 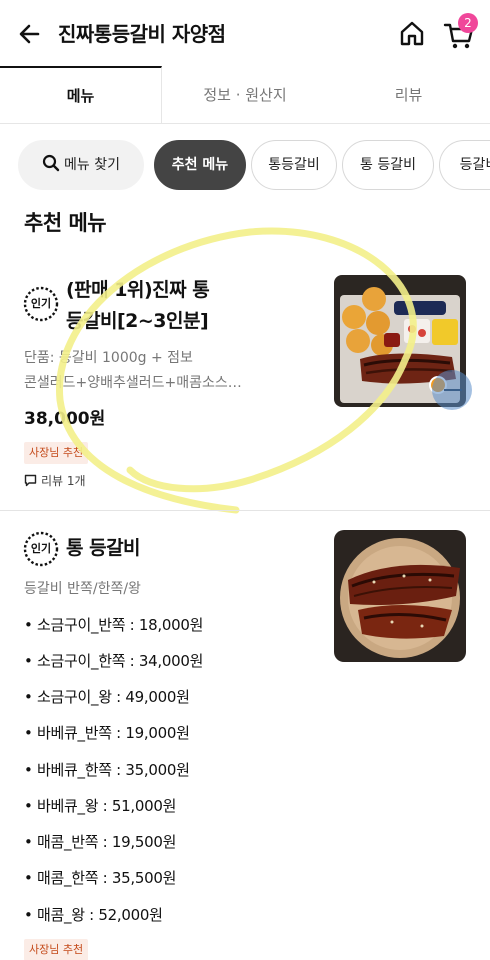 I want to click on option-line: • 소금구이_한쪽 : 34,000원, so click(x=114, y=661).